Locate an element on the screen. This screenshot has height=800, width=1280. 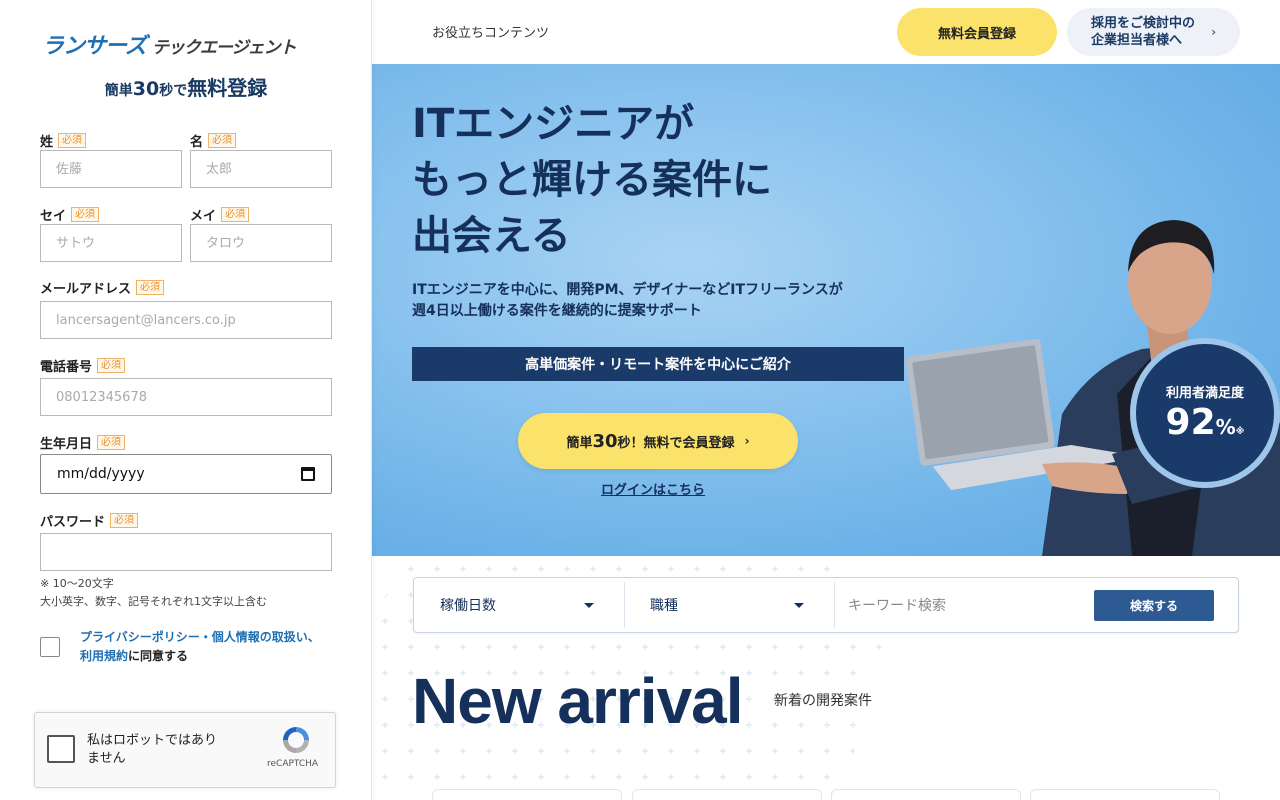
label-text: 姓 is located at coordinates (47, 142).